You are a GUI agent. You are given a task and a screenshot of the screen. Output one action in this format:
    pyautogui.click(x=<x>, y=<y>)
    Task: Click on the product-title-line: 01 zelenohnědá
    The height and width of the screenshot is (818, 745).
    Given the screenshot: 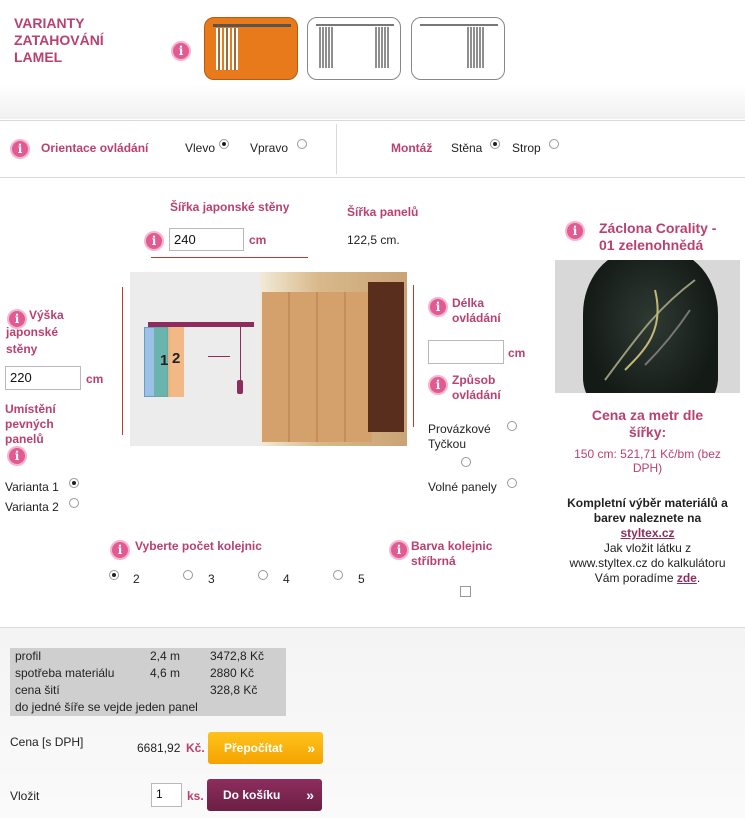 What is the action you would take?
    pyautogui.click(x=651, y=245)
    